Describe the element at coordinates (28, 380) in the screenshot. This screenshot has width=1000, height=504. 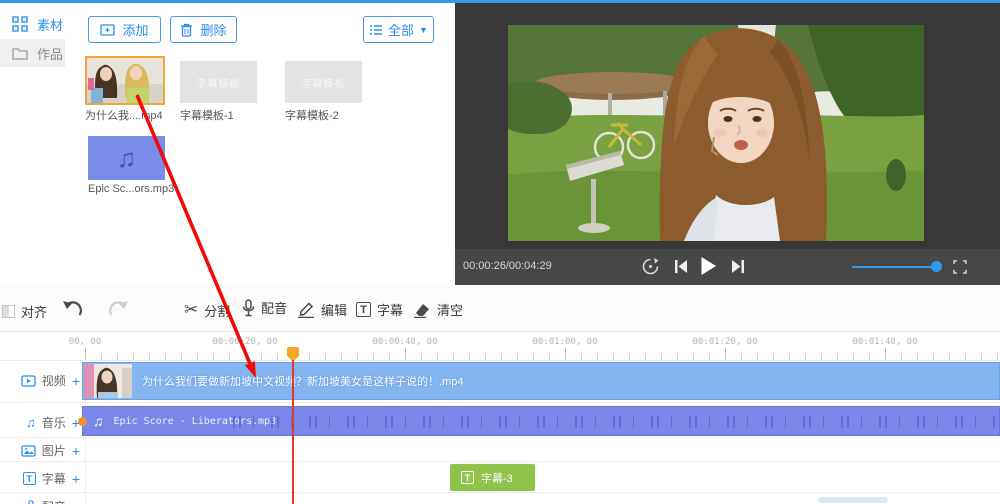
I see `video-track-icon` at that location.